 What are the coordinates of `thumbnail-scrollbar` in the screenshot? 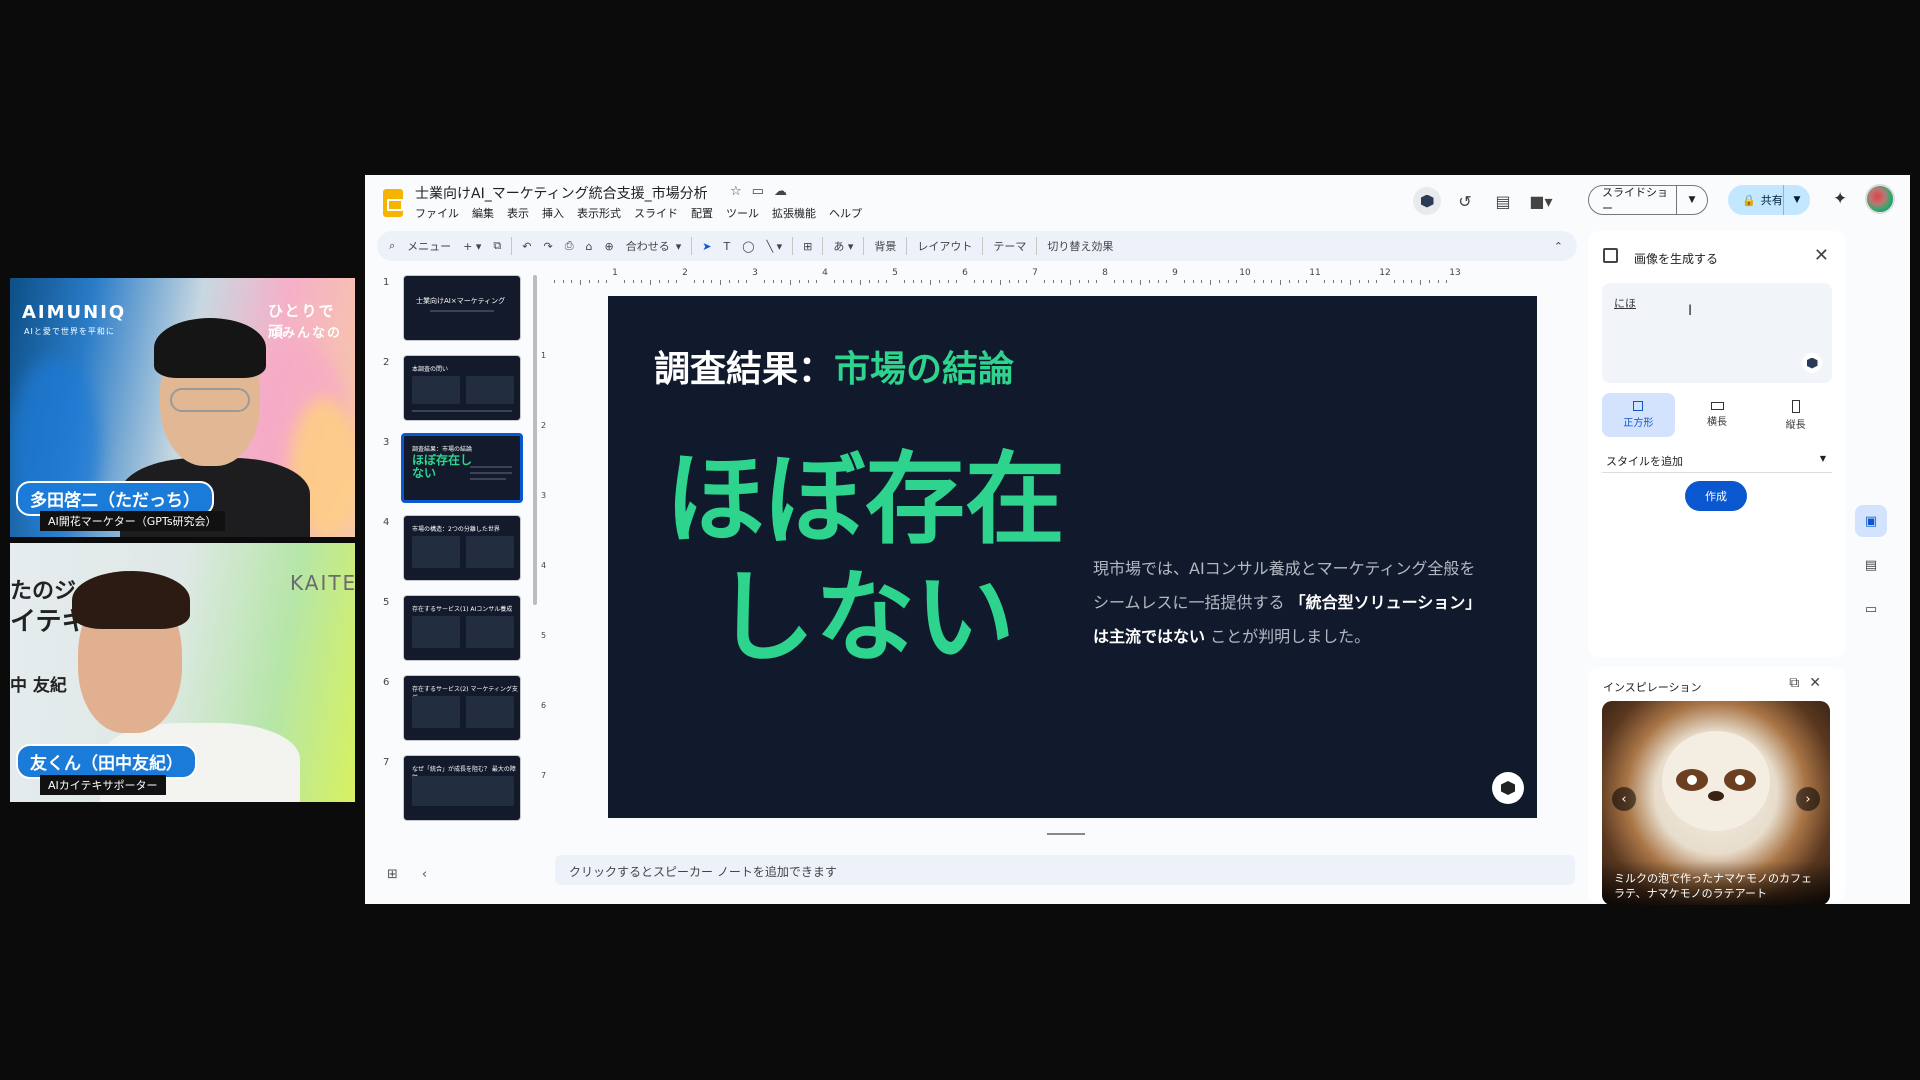 It's located at (535, 440).